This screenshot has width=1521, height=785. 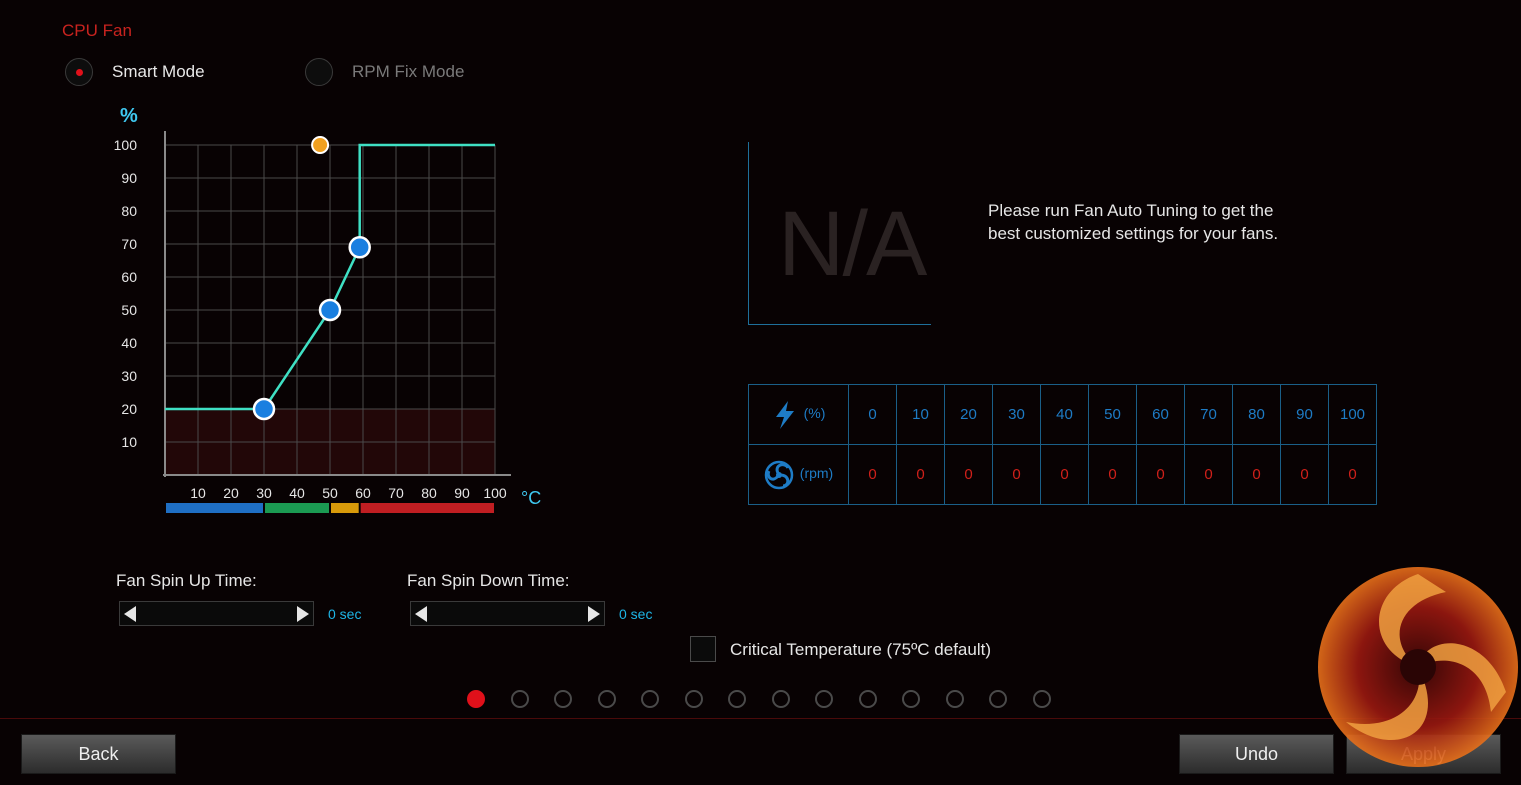 I want to click on percent-cell: 30, so click(x=1016, y=414).